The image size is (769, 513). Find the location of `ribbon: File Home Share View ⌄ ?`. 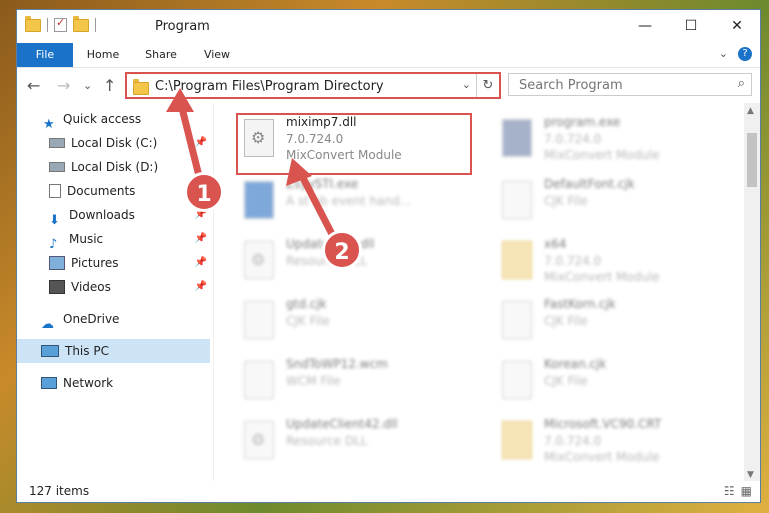

ribbon: File Home Share View ⌄ ? is located at coordinates (388, 55).